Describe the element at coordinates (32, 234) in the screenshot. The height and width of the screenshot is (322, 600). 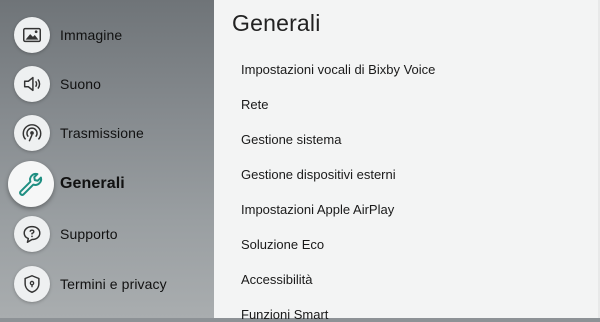
I see `support-chat-icon` at that location.